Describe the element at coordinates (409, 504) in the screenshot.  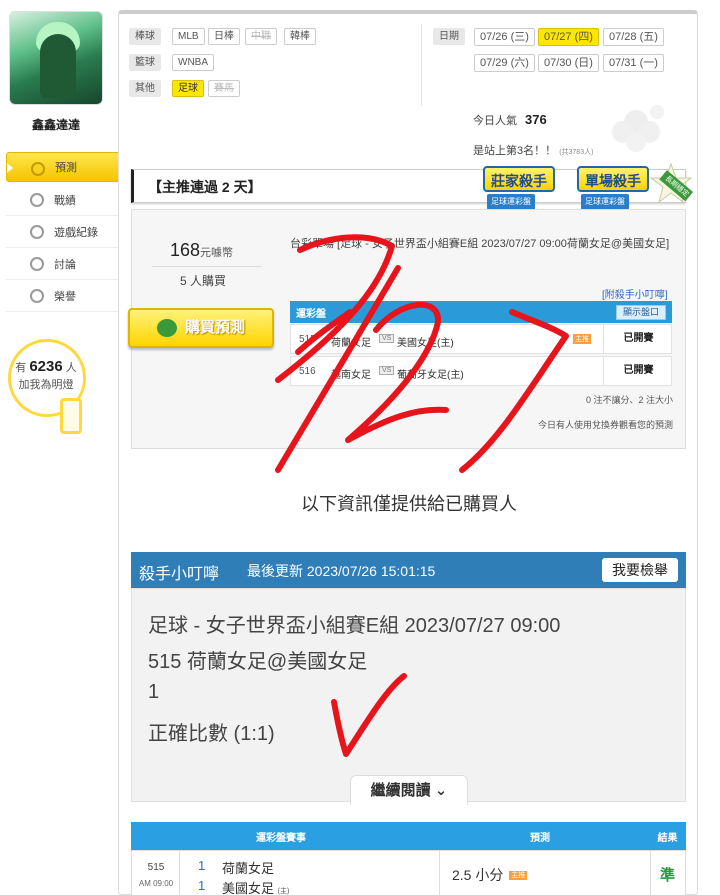
I see `buyers-only-text: 以下資訊僅提供給已購買人` at that location.